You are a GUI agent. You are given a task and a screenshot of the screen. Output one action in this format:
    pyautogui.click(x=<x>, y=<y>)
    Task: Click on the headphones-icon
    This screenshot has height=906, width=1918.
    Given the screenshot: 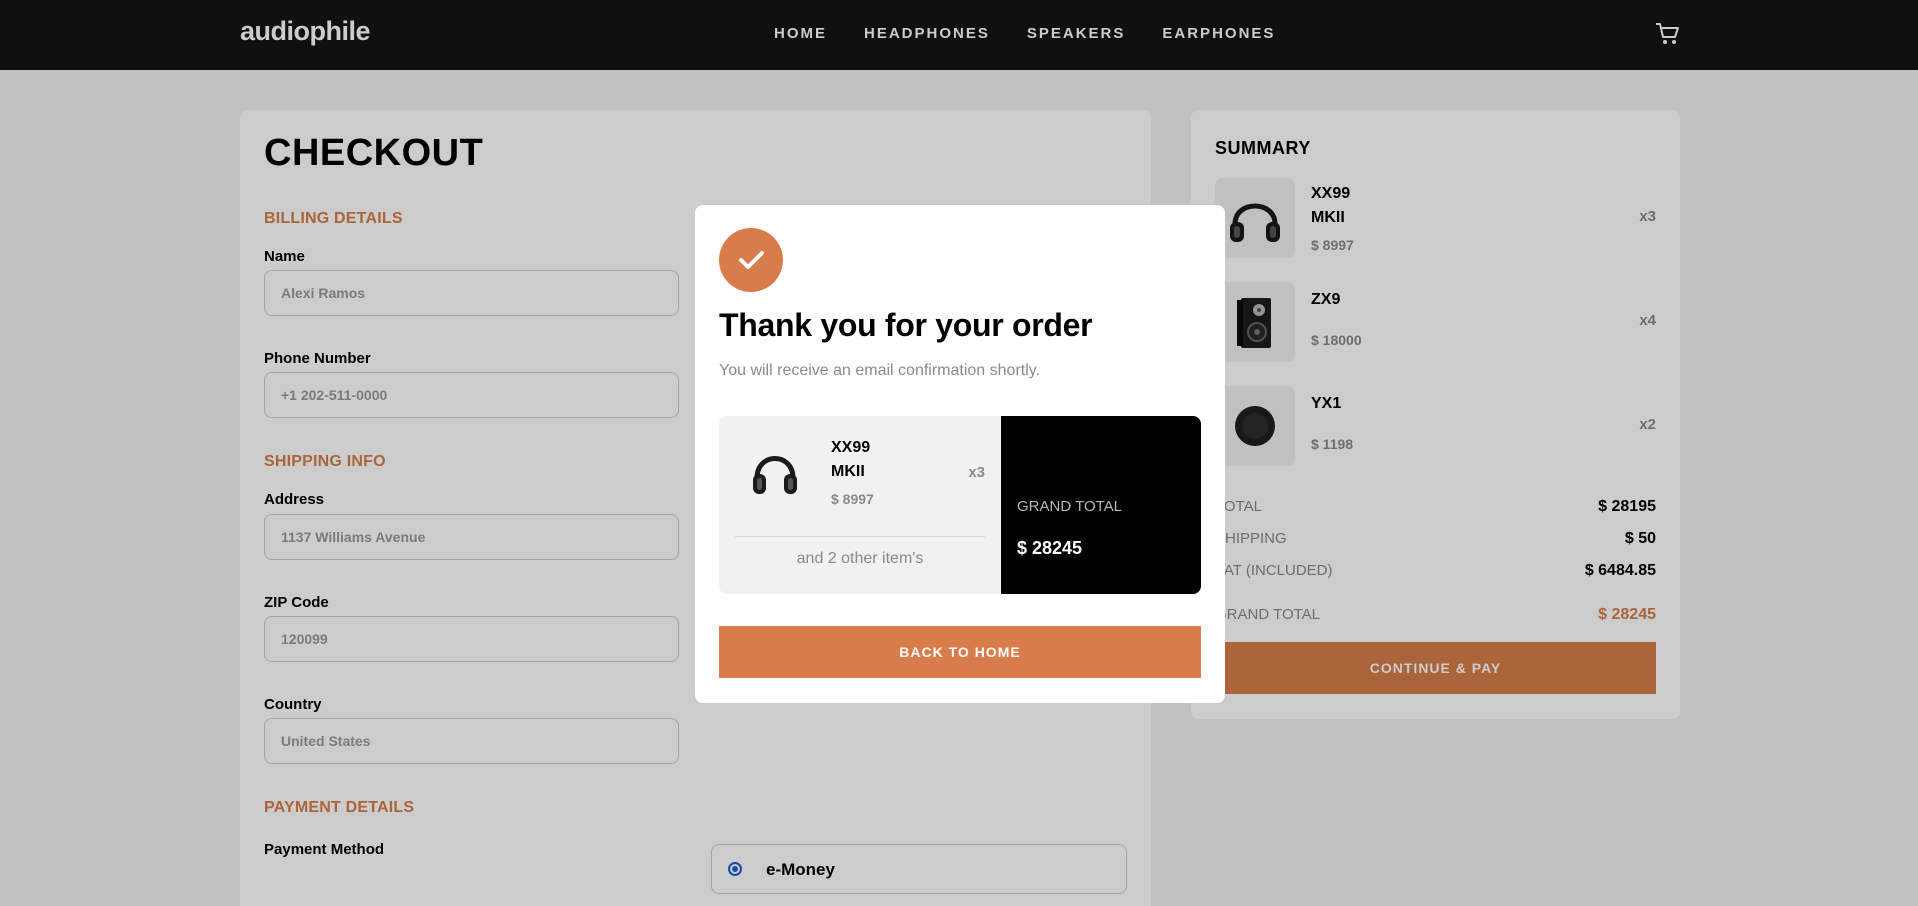 What is the action you would take?
    pyautogui.click(x=775, y=472)
    